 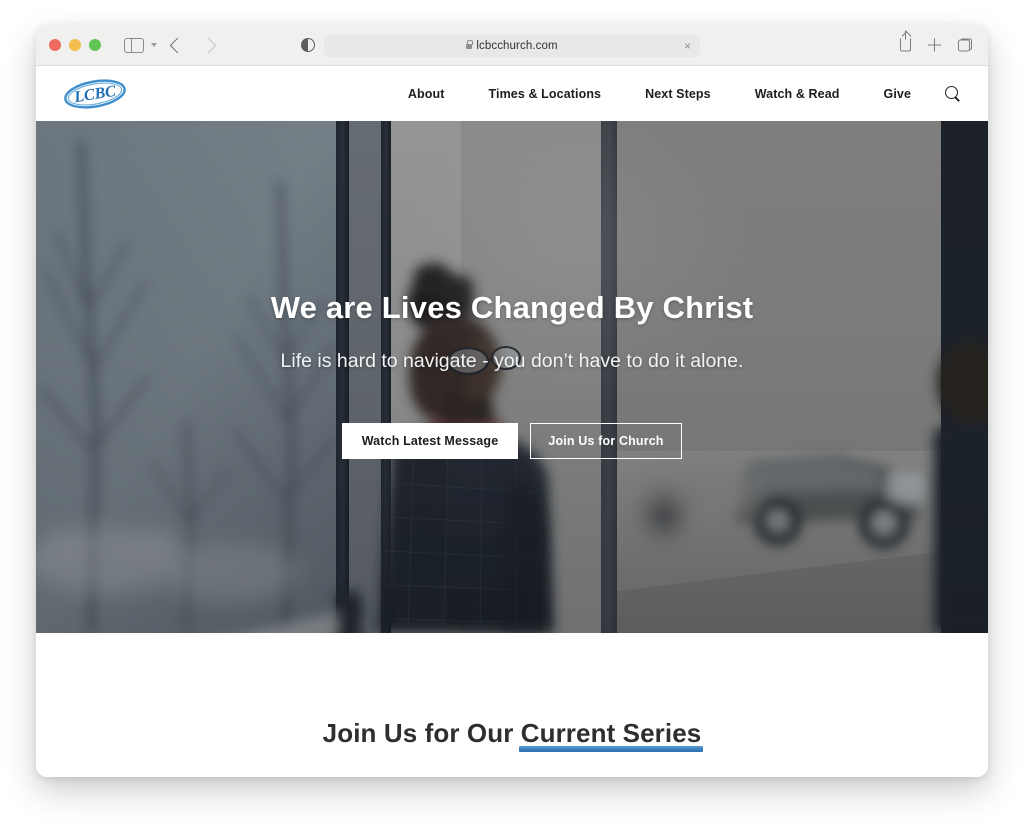 What do you see at coordinates (470, 44) in the screenshot?
I see `lock-icon` at bounding box center [470, 44].